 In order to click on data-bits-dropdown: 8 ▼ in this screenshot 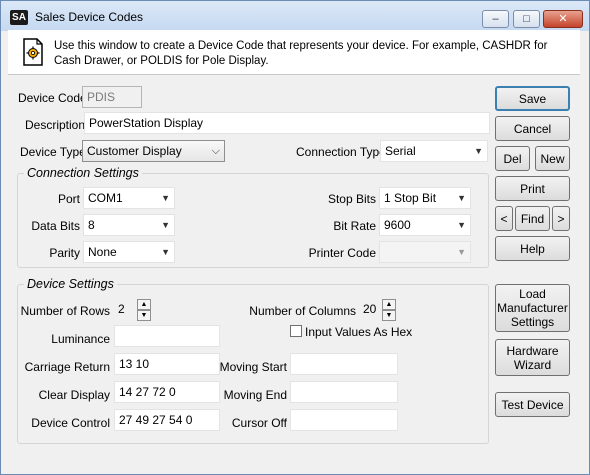, I will do `click(129, 225)`.